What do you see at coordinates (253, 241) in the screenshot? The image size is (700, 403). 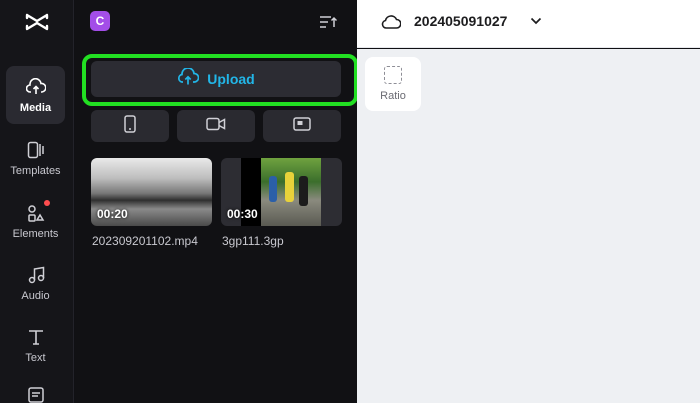 I see `media-filename: 3gp111.3gp` at bounding box center [253, 241].